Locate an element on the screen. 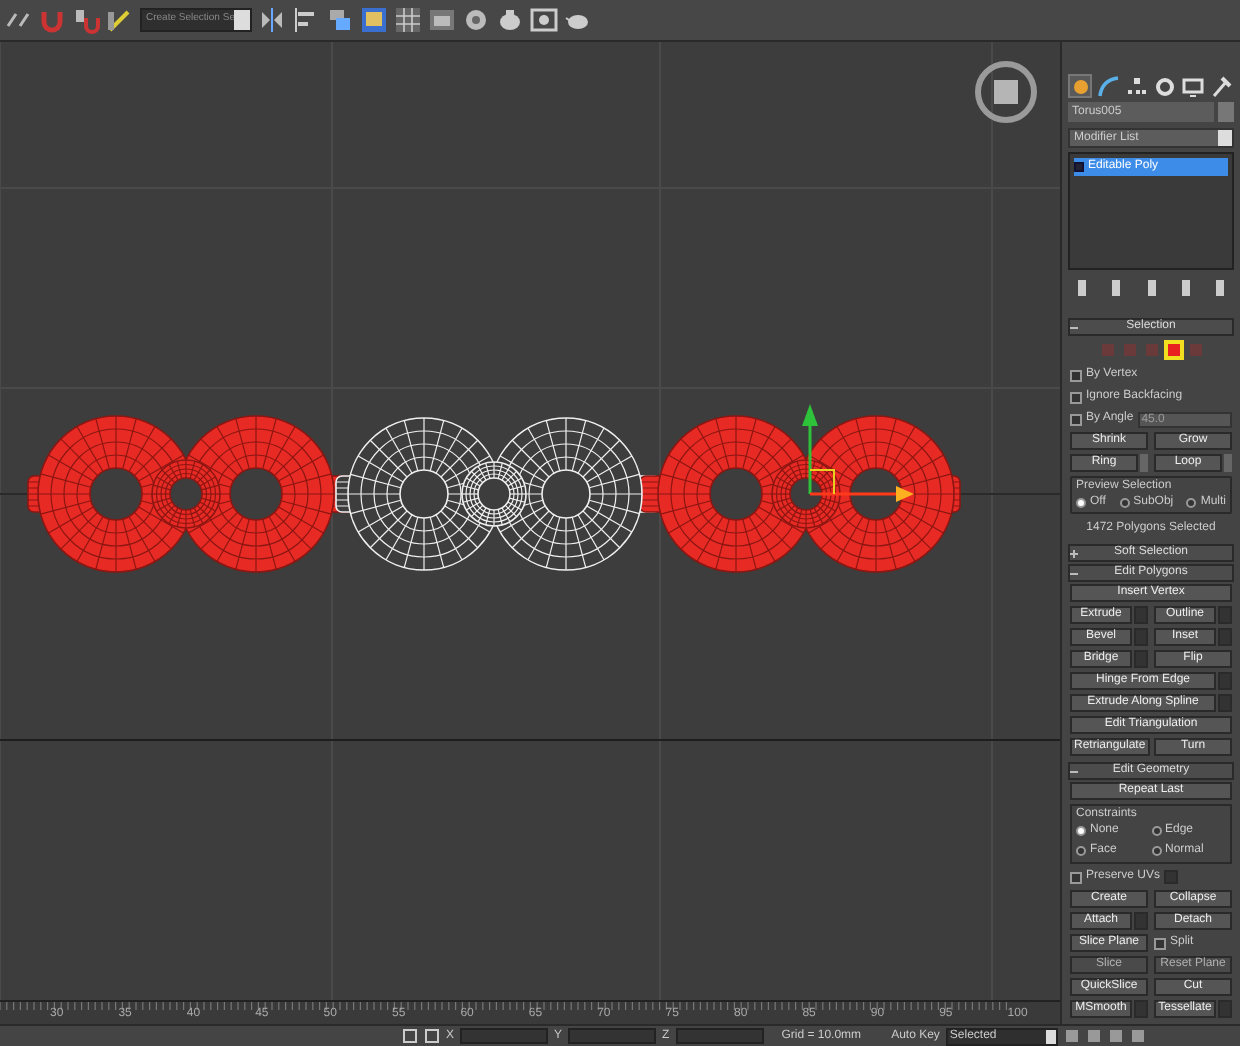 The width and height of the screenshot is (1240, 1046). viewcube-icon is located at coordinates (1006, 92).